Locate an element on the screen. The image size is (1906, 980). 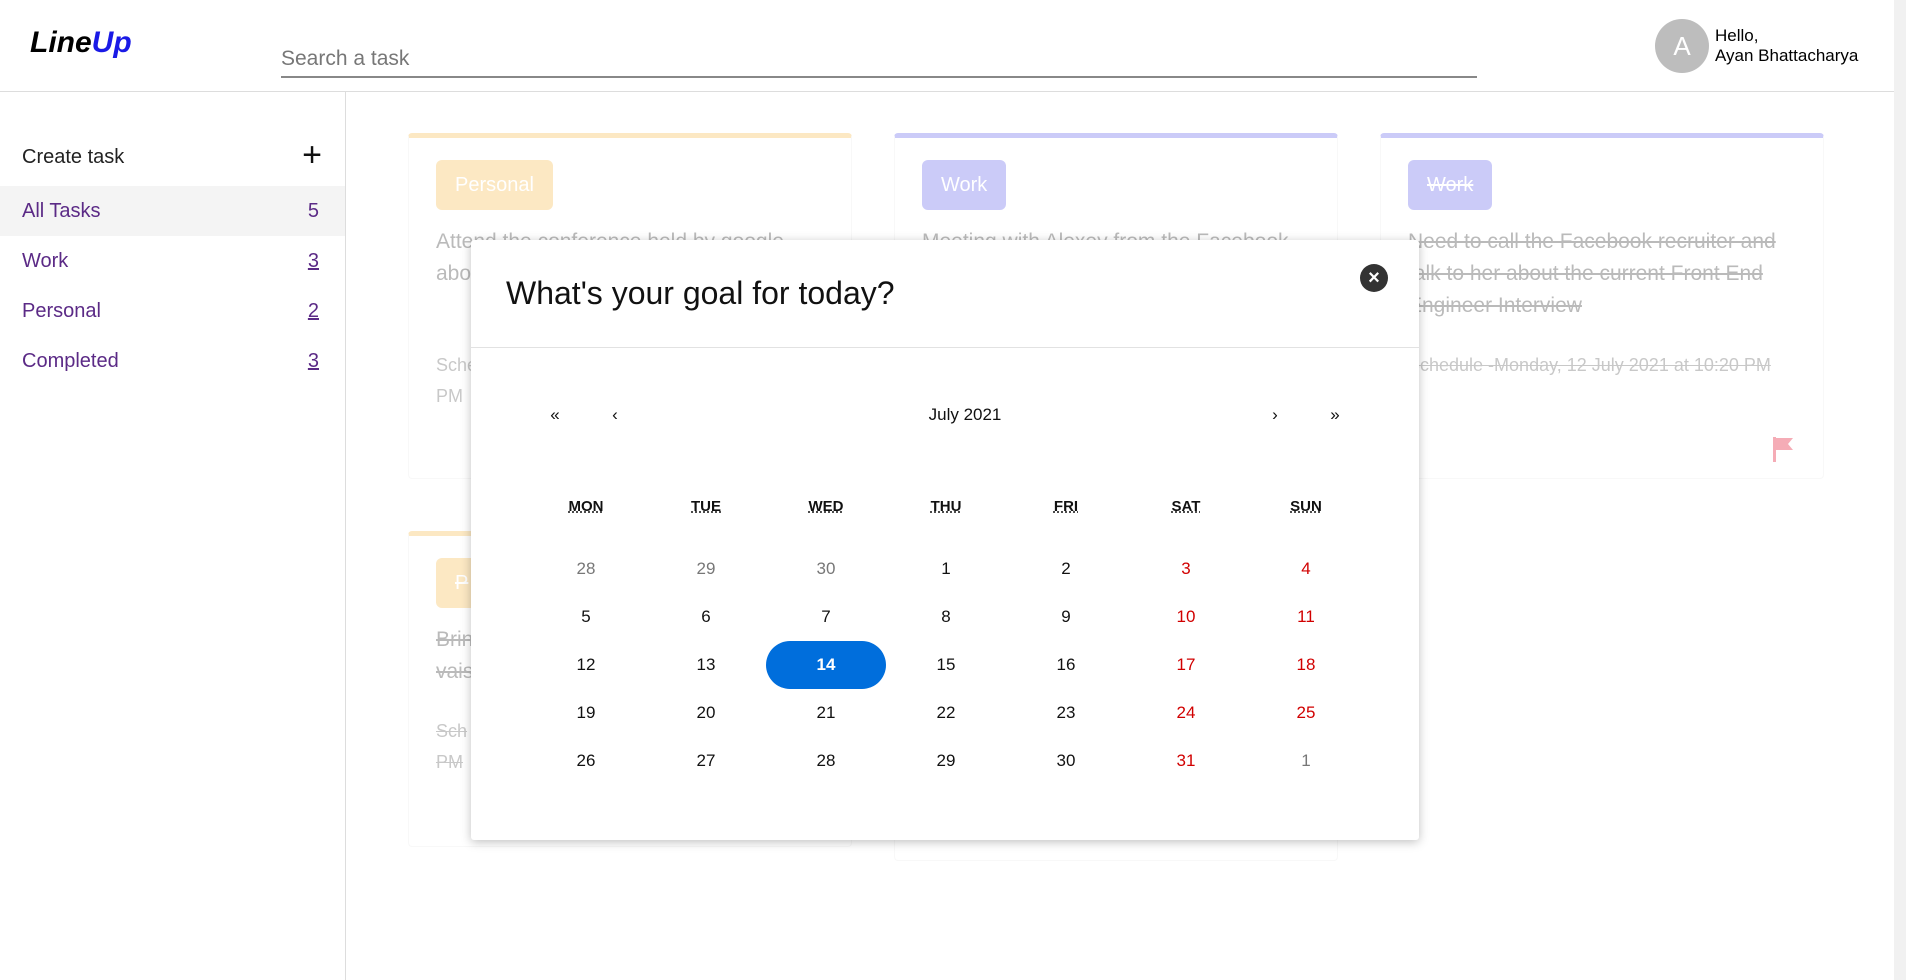
calendar-day: 2 is located at coordinates (1066, 569).